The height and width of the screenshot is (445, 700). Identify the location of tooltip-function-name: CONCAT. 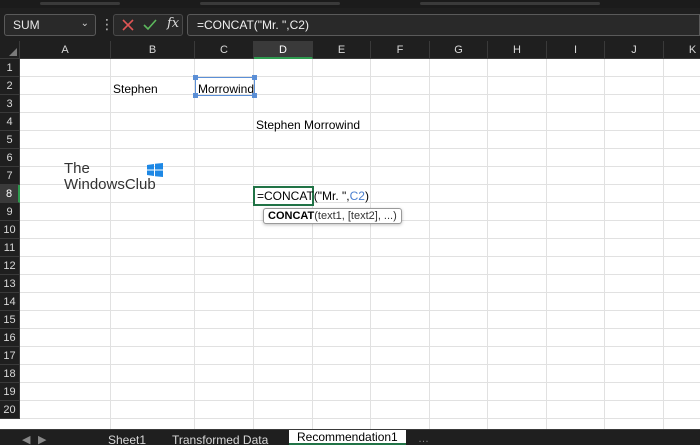
(291, 216).